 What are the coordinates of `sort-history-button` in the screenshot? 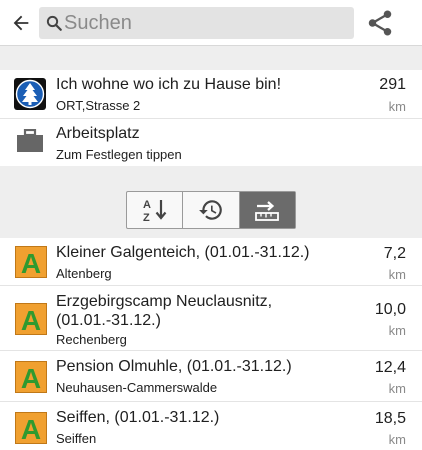 It's located at (211, 210).